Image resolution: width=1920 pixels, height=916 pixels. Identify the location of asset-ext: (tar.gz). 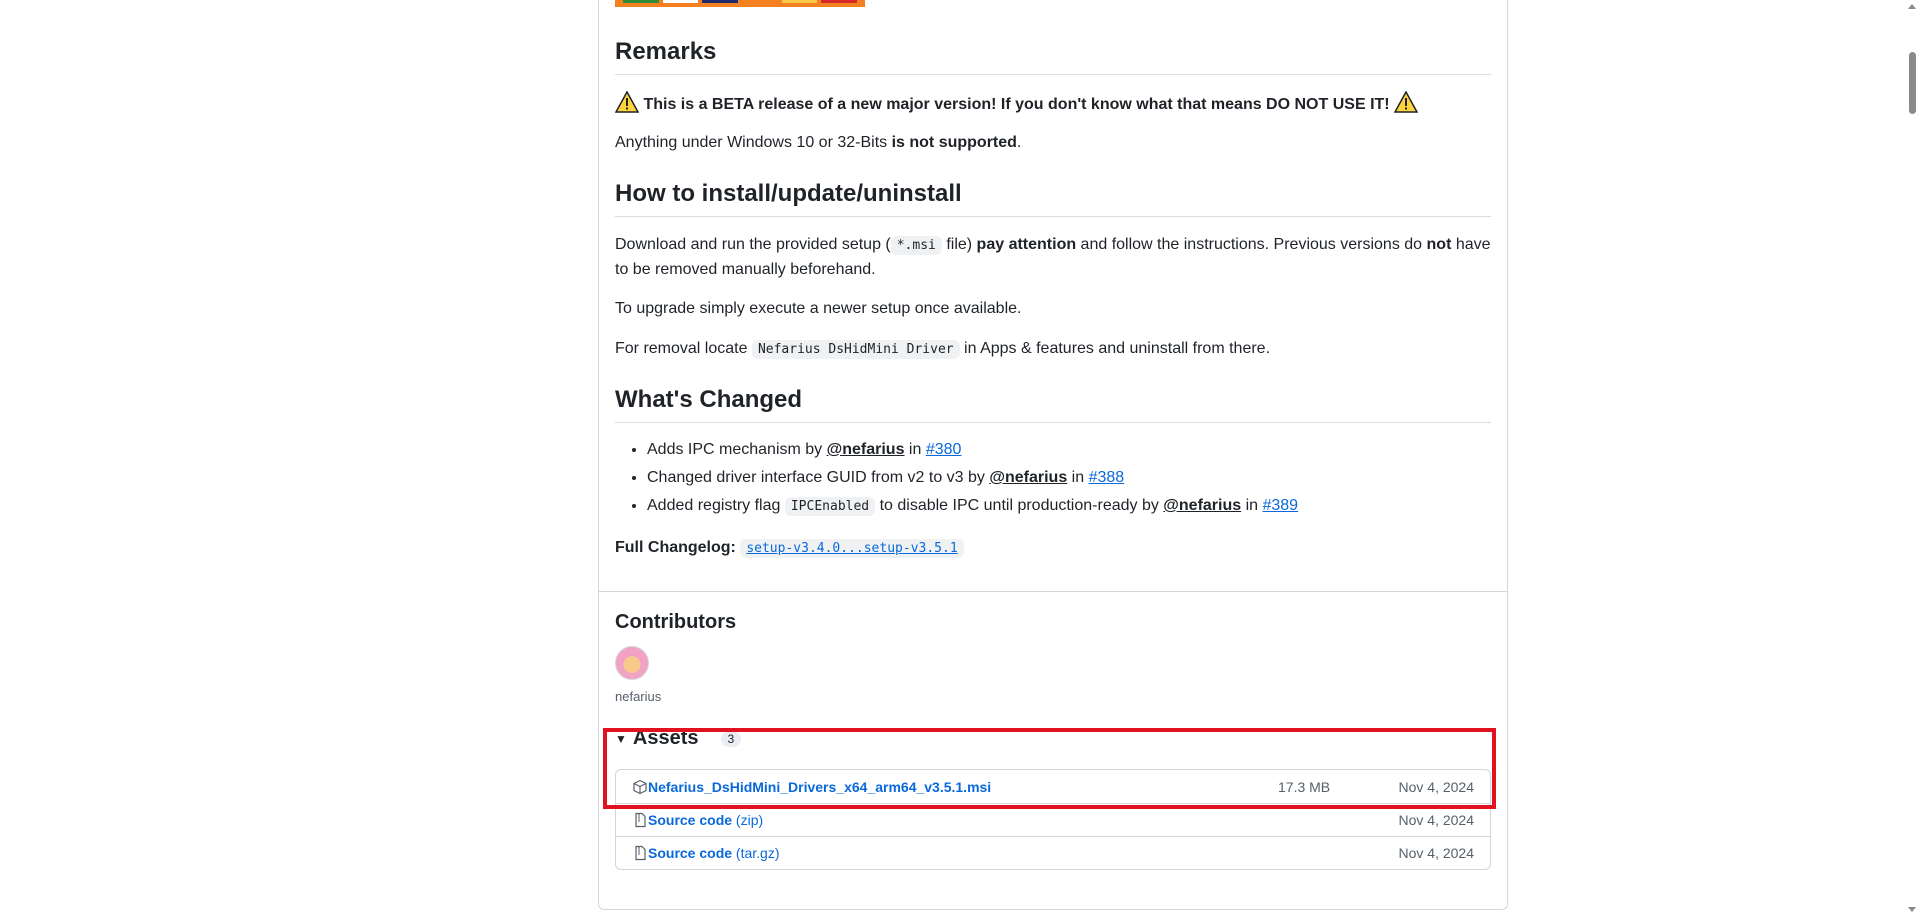
(756, 853).